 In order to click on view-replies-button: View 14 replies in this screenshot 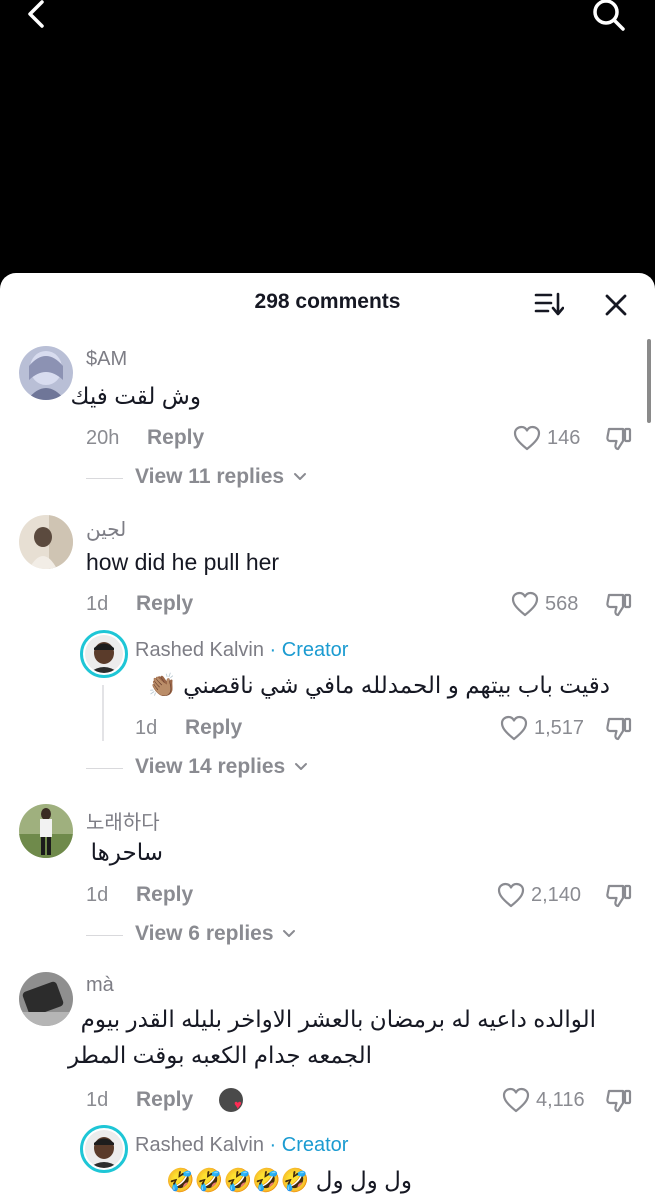, I will do `click(221, 767)`.